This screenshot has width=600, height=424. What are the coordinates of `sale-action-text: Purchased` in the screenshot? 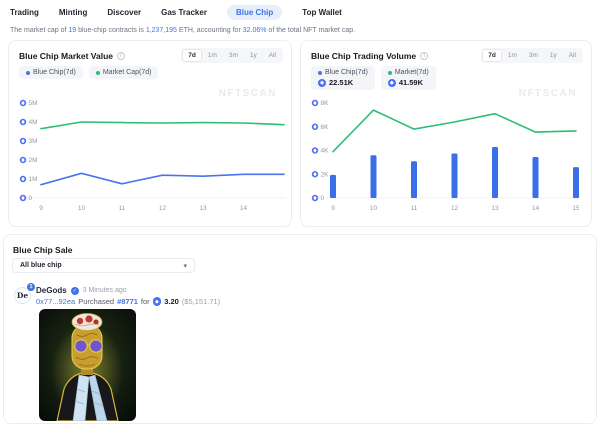 It's located at (96, 301).